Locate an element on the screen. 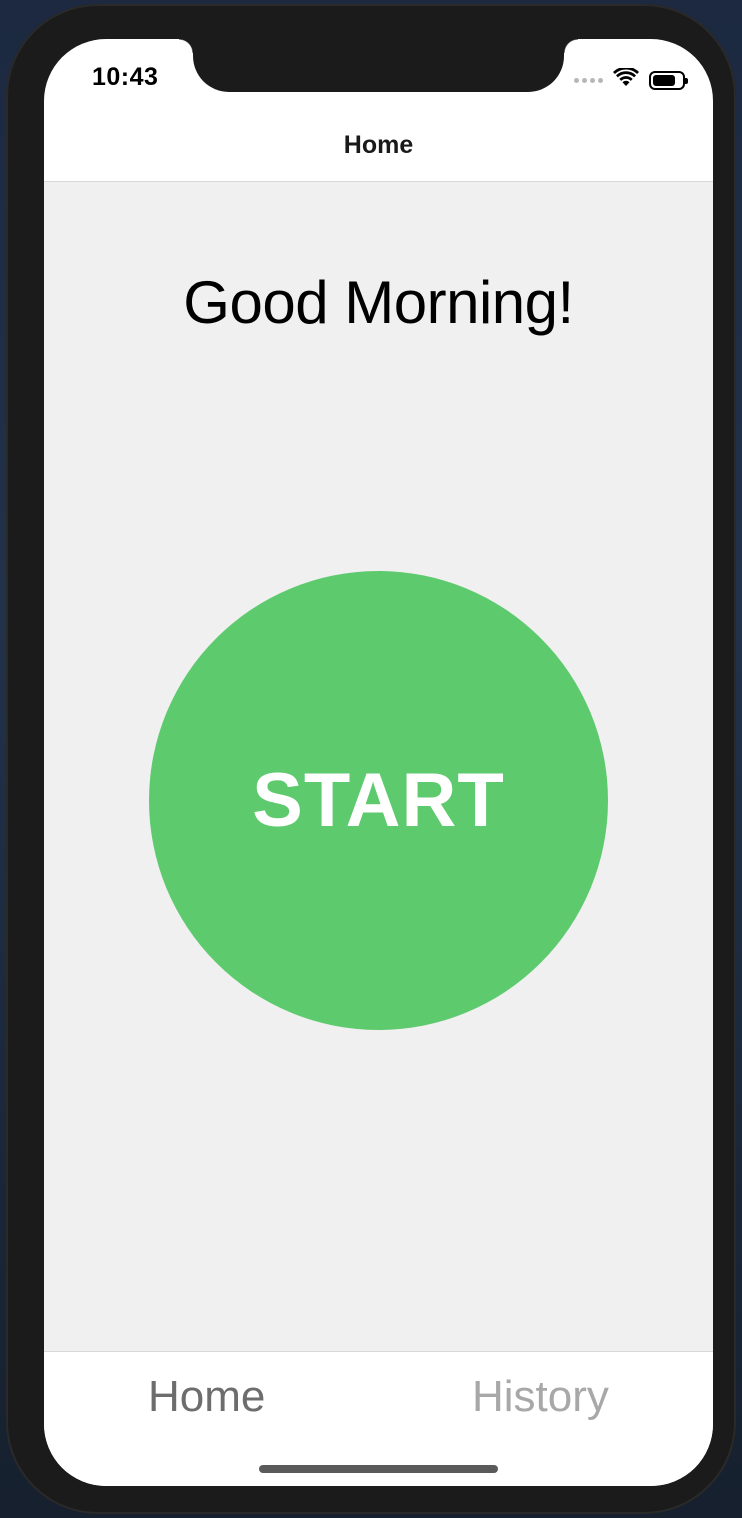 This screenshot has width=742, height=1518. start-button-label: START is located at coordinates (378, 800).